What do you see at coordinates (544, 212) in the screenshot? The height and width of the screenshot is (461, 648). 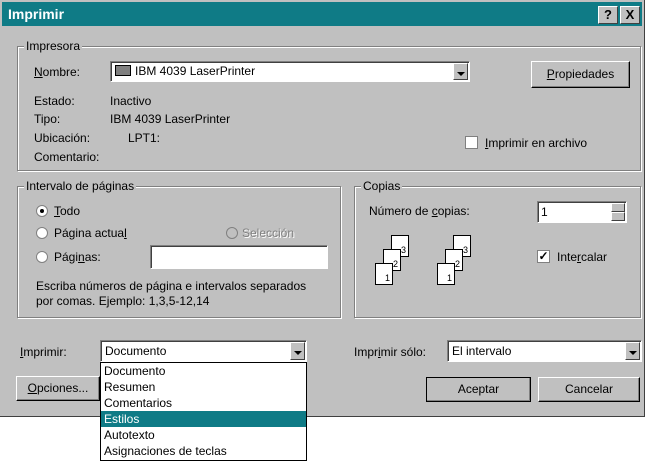 I see `copies-count-value: 1` at bounding box center [544, 212].